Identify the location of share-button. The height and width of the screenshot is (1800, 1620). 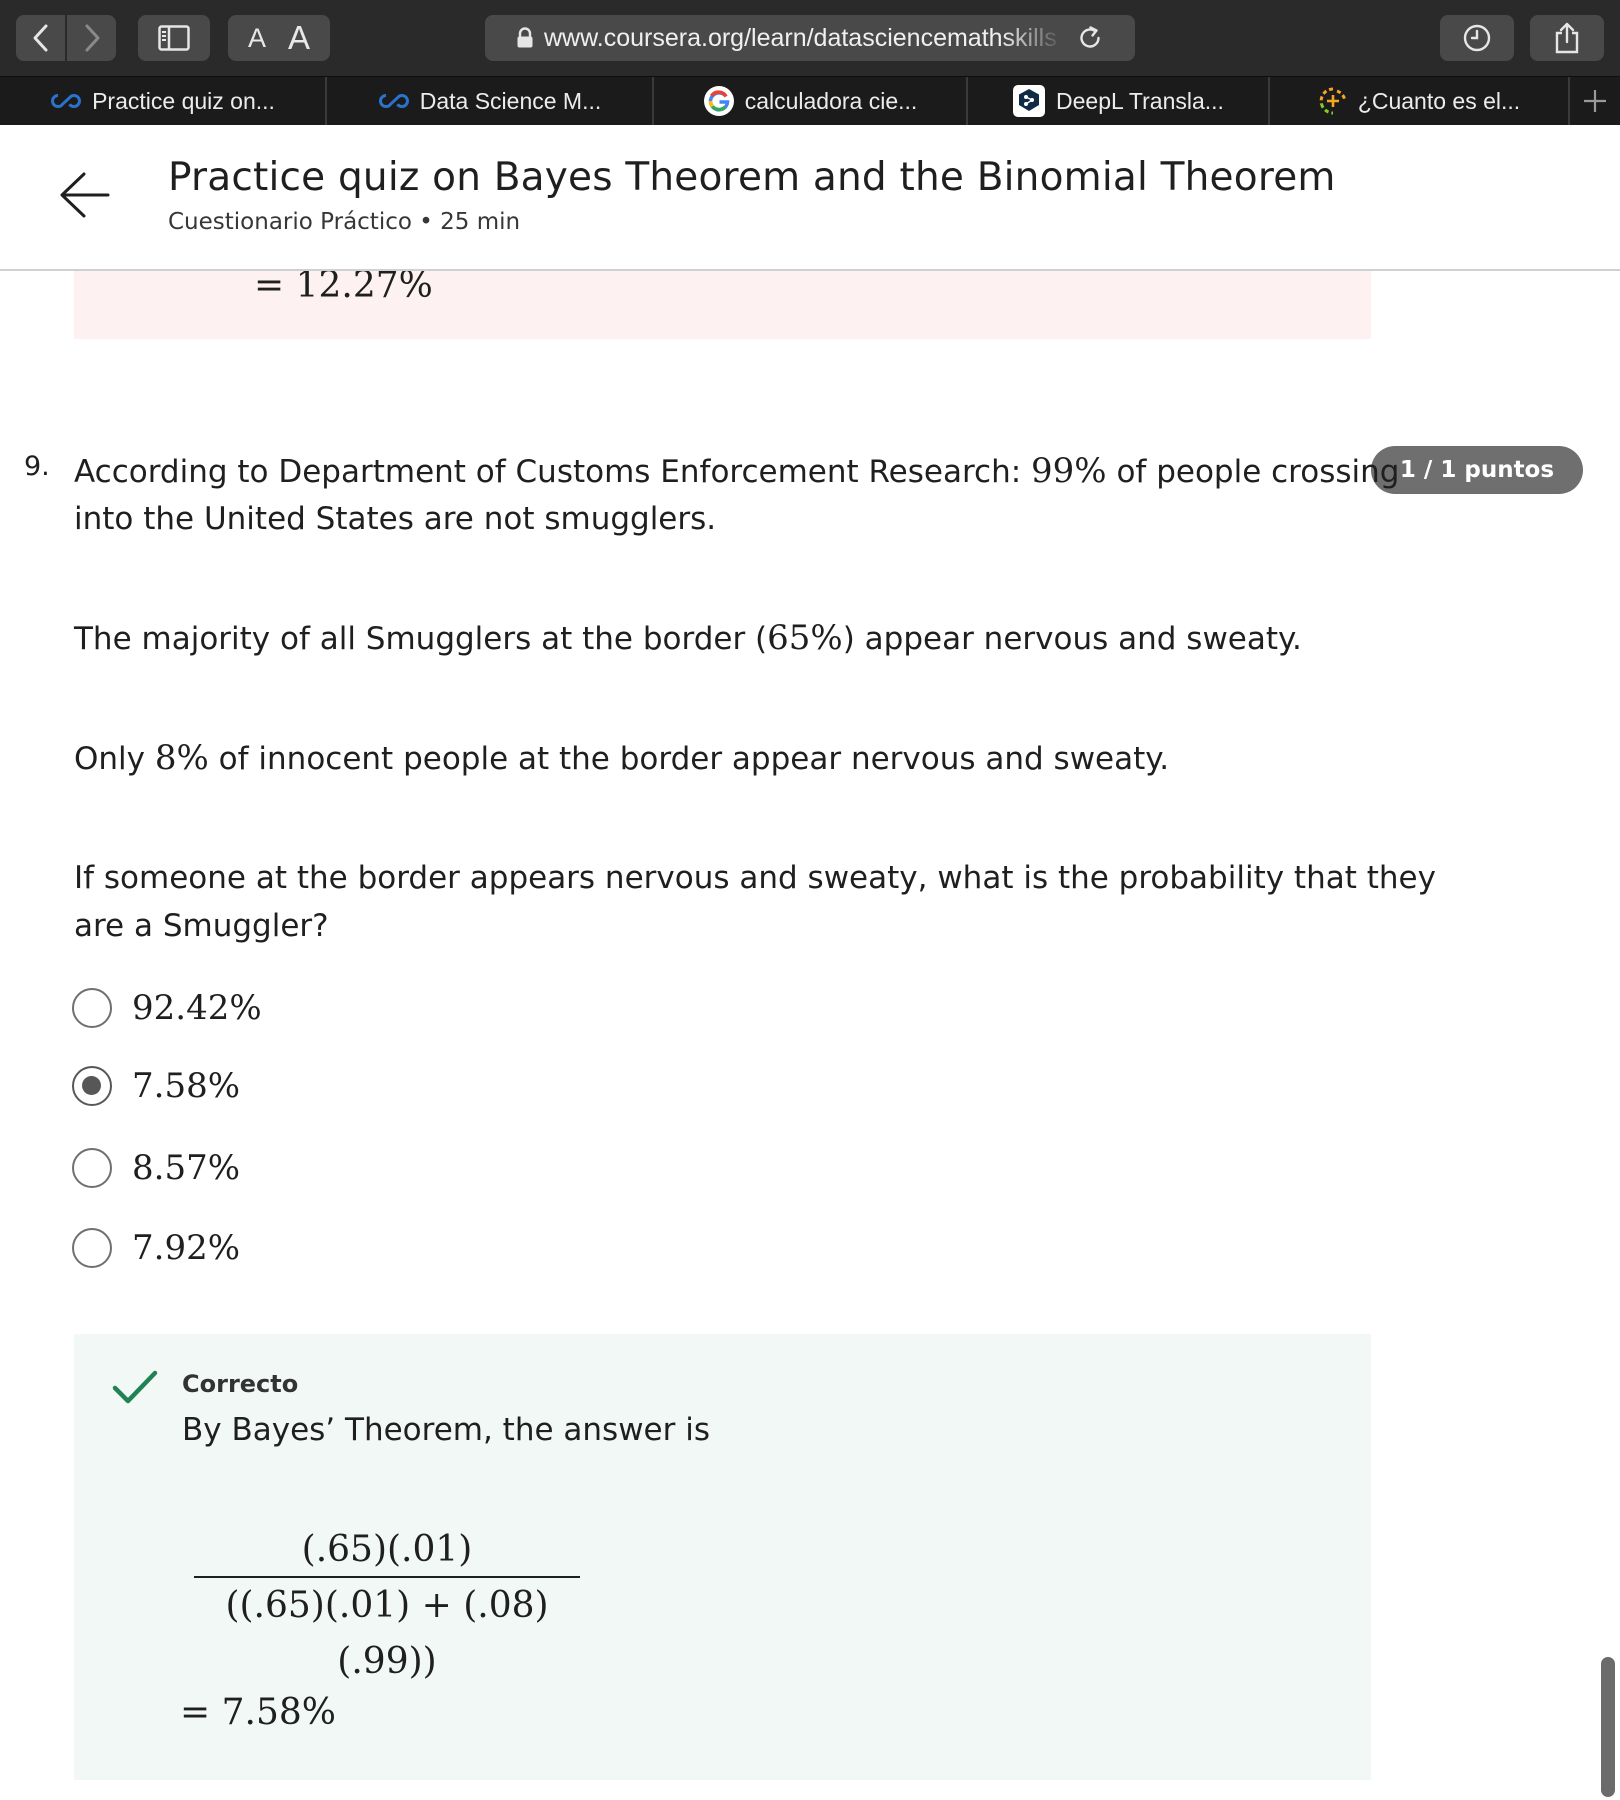
(1567, 38).